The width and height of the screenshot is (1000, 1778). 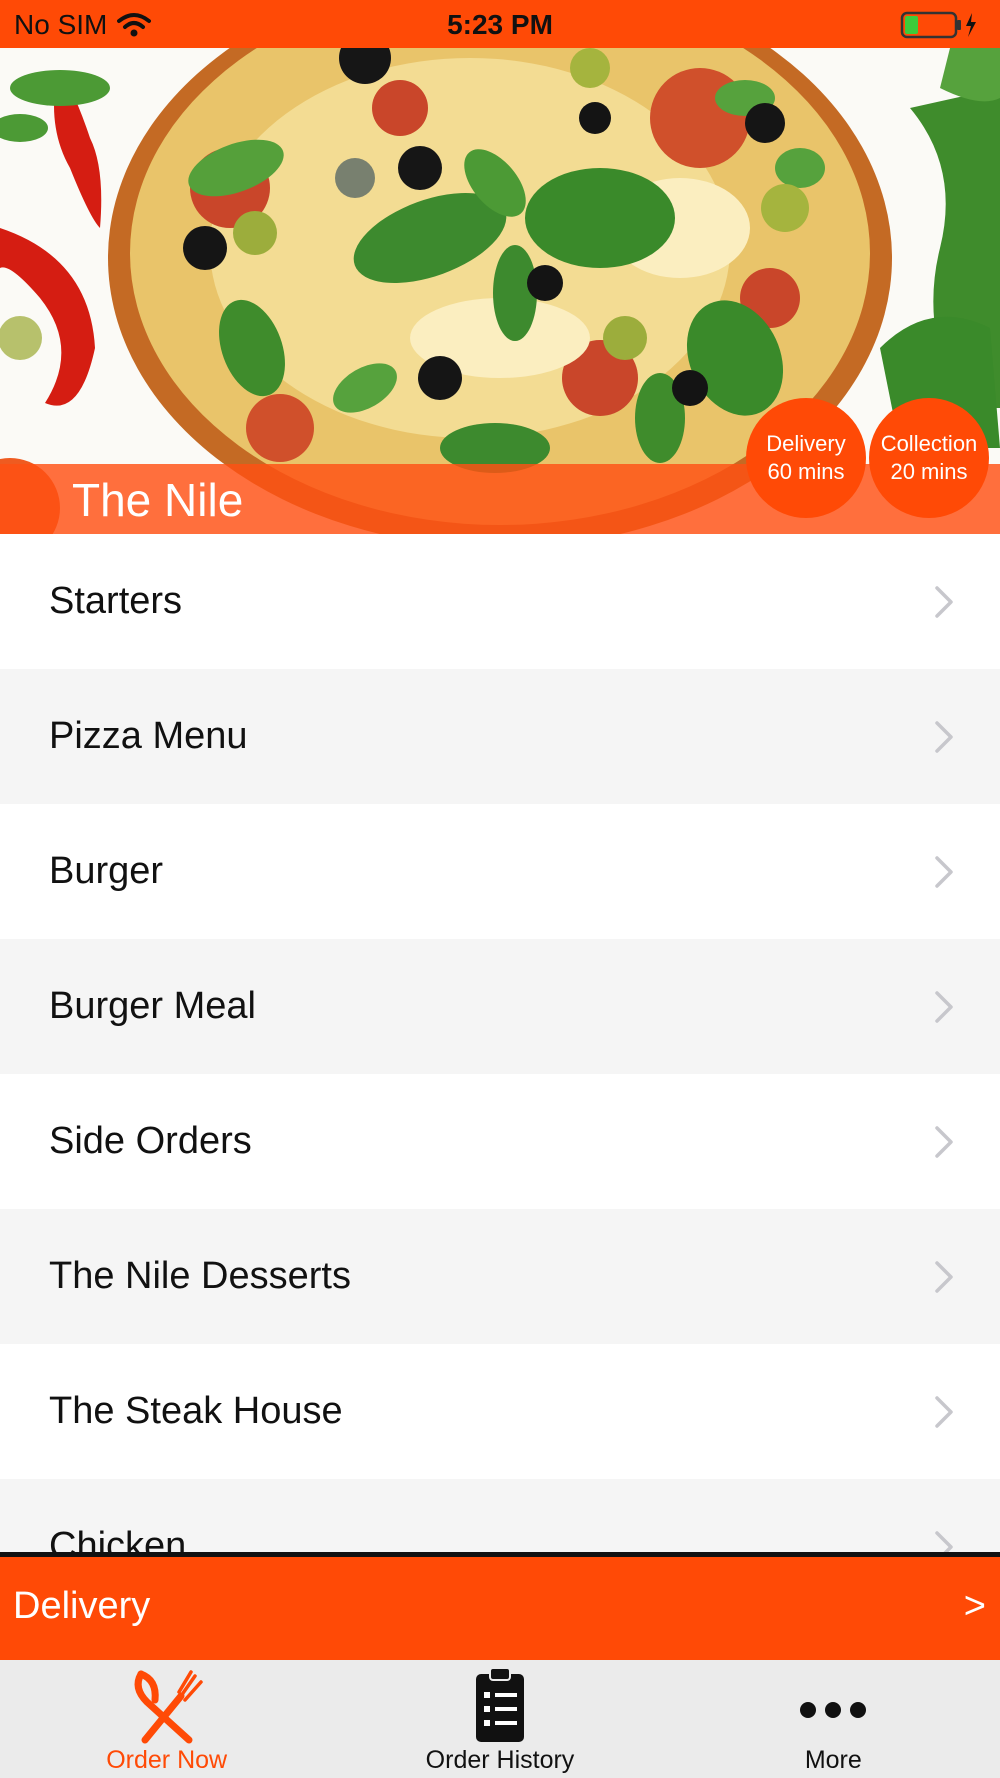 What do you see at coordinates (500, 736) in the screenshot?
I see `menu-item-pizza-menu: Pizza Menu` at bounding box center [500, 736].